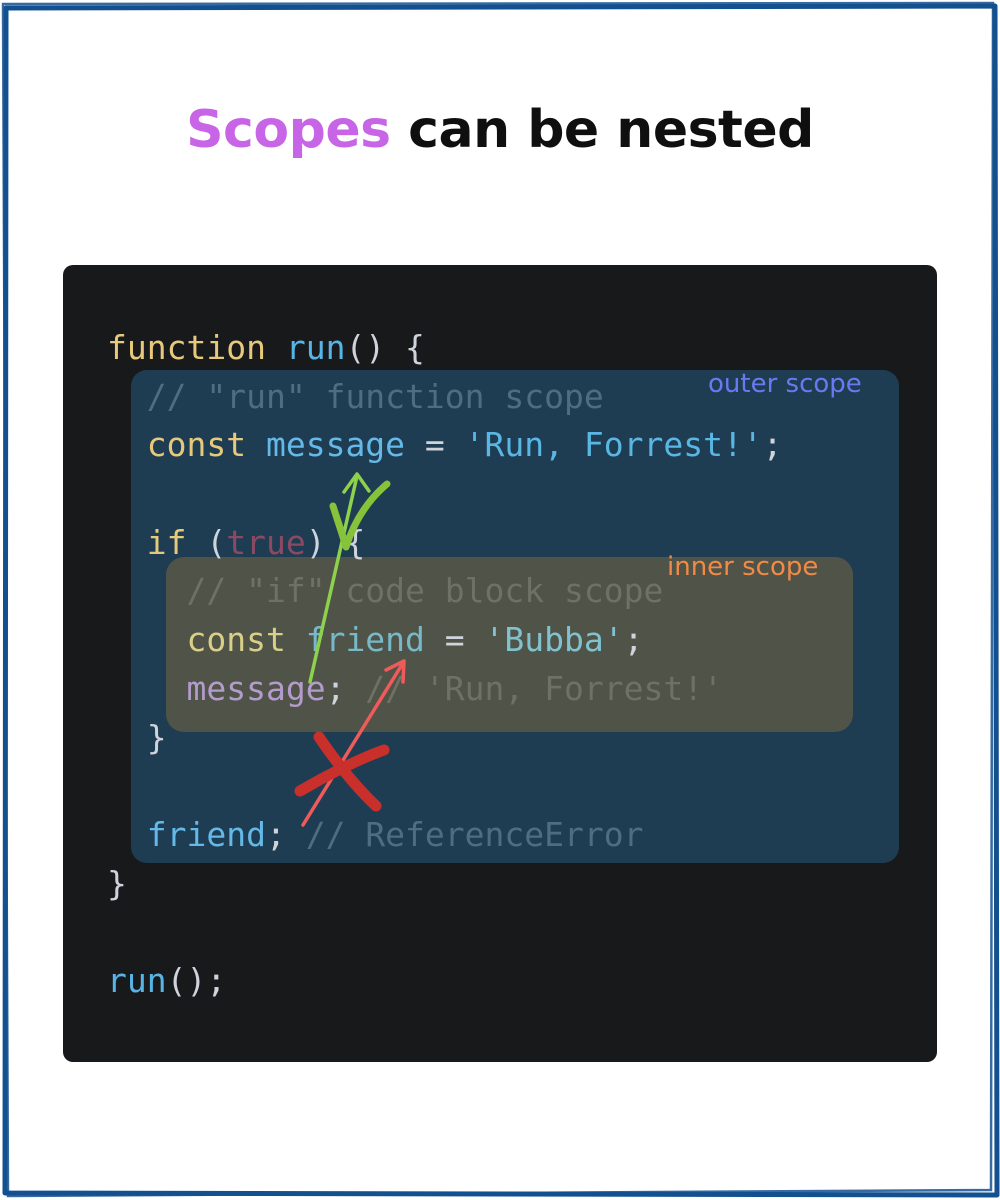  I want to click on cross-icon, so click(342, 771).